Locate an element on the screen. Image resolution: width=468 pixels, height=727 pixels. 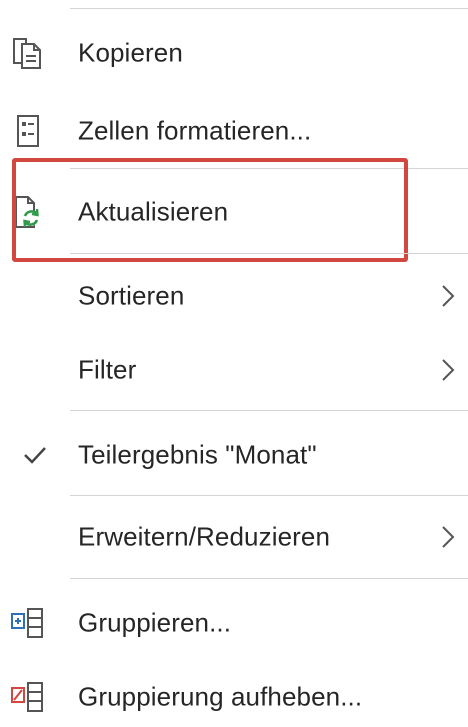
ungroup-icon is located at coordinates (28, 697).